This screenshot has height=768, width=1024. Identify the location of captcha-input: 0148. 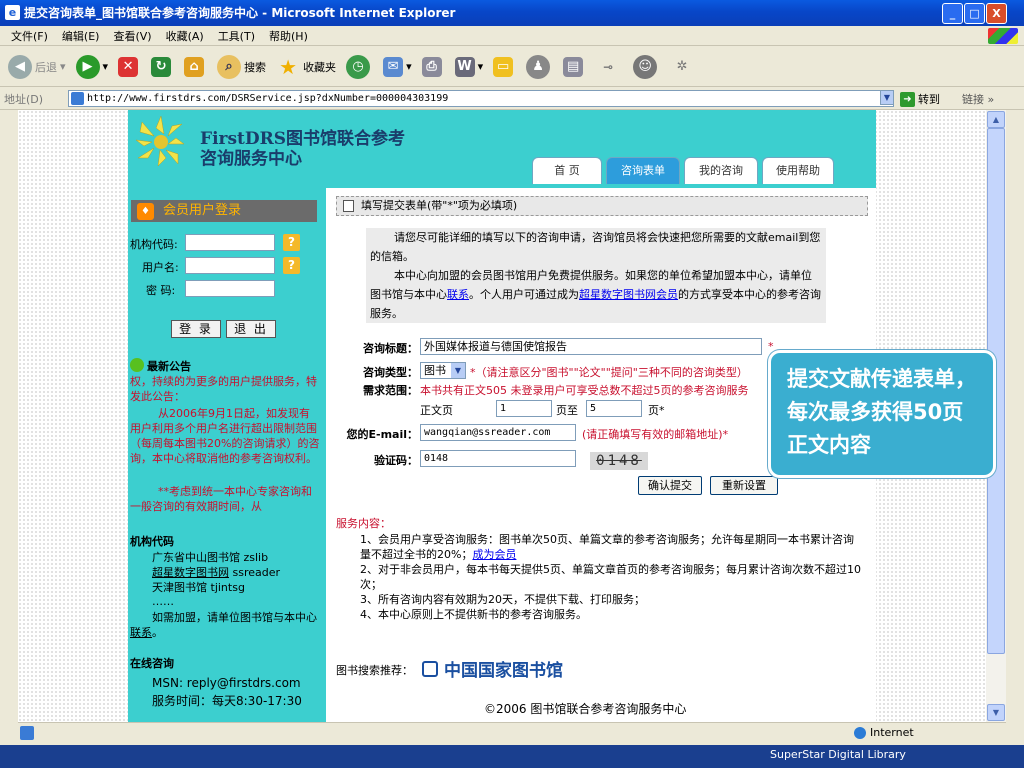
(498, 458).